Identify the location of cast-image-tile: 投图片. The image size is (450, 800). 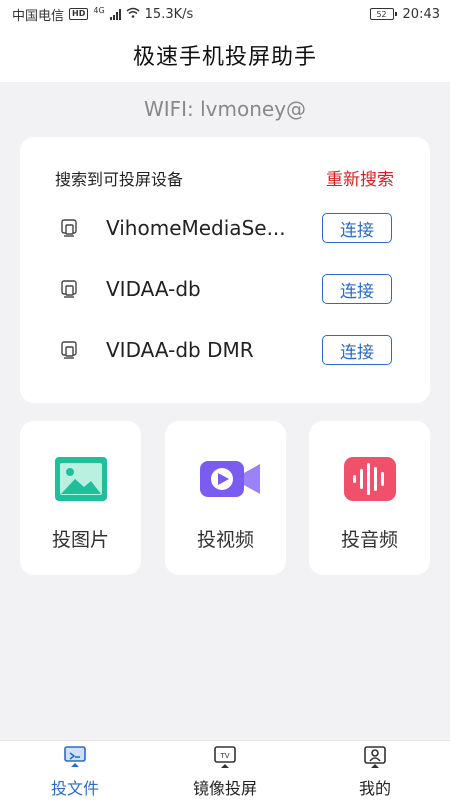
(80, 498).